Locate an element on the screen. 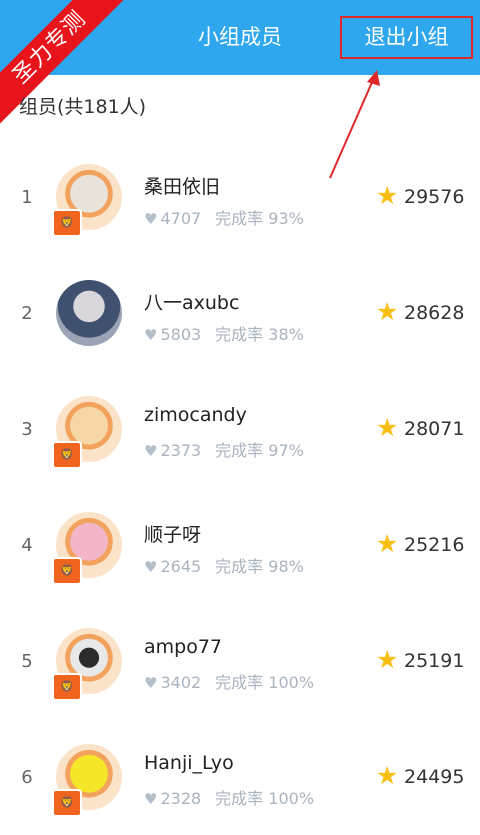 The width and height of the screenshot is (480, 835). completion-rate: 93% is located at coordinates (286, 218).